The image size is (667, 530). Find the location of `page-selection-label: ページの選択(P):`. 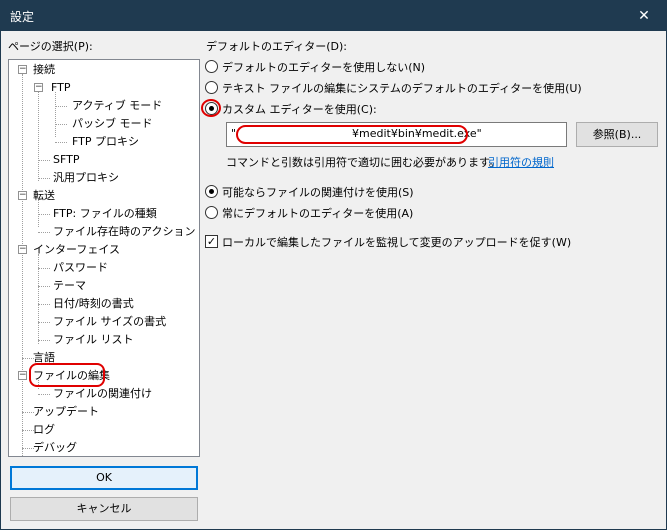

page-selection-label: ページの選択(P): is located at coordinates (50, 46).